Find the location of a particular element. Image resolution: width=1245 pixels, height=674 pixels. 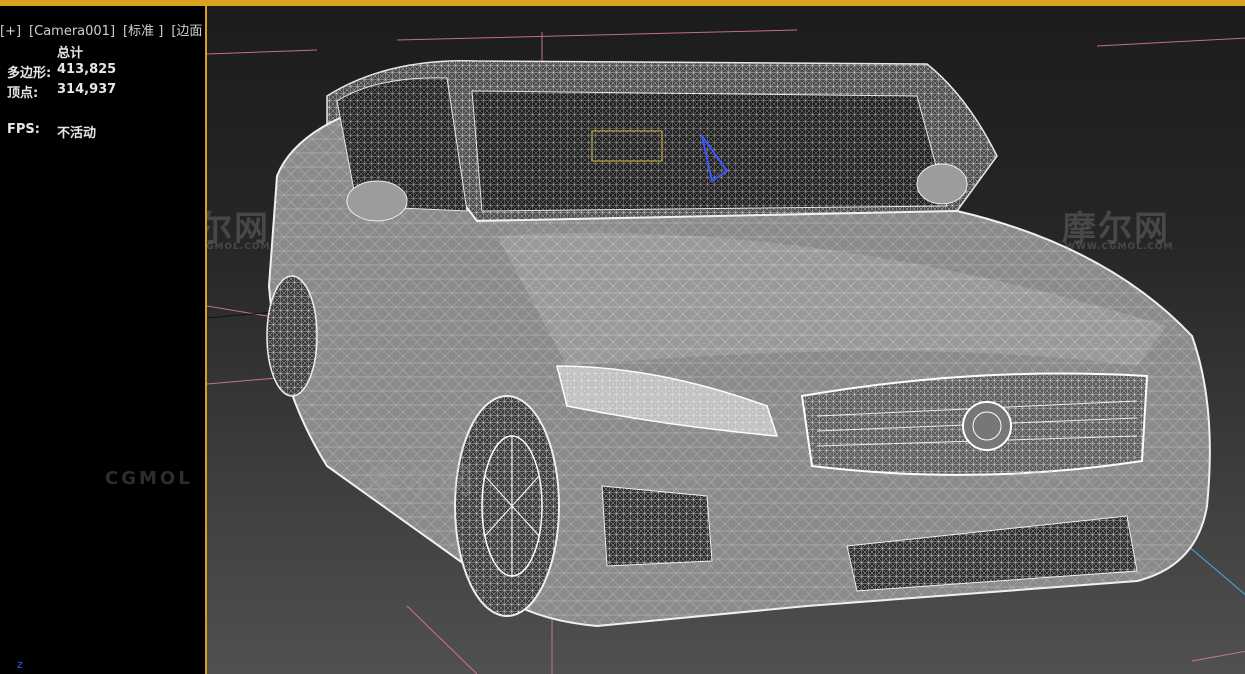

rear-wheel is located at coordinates (292, 336).